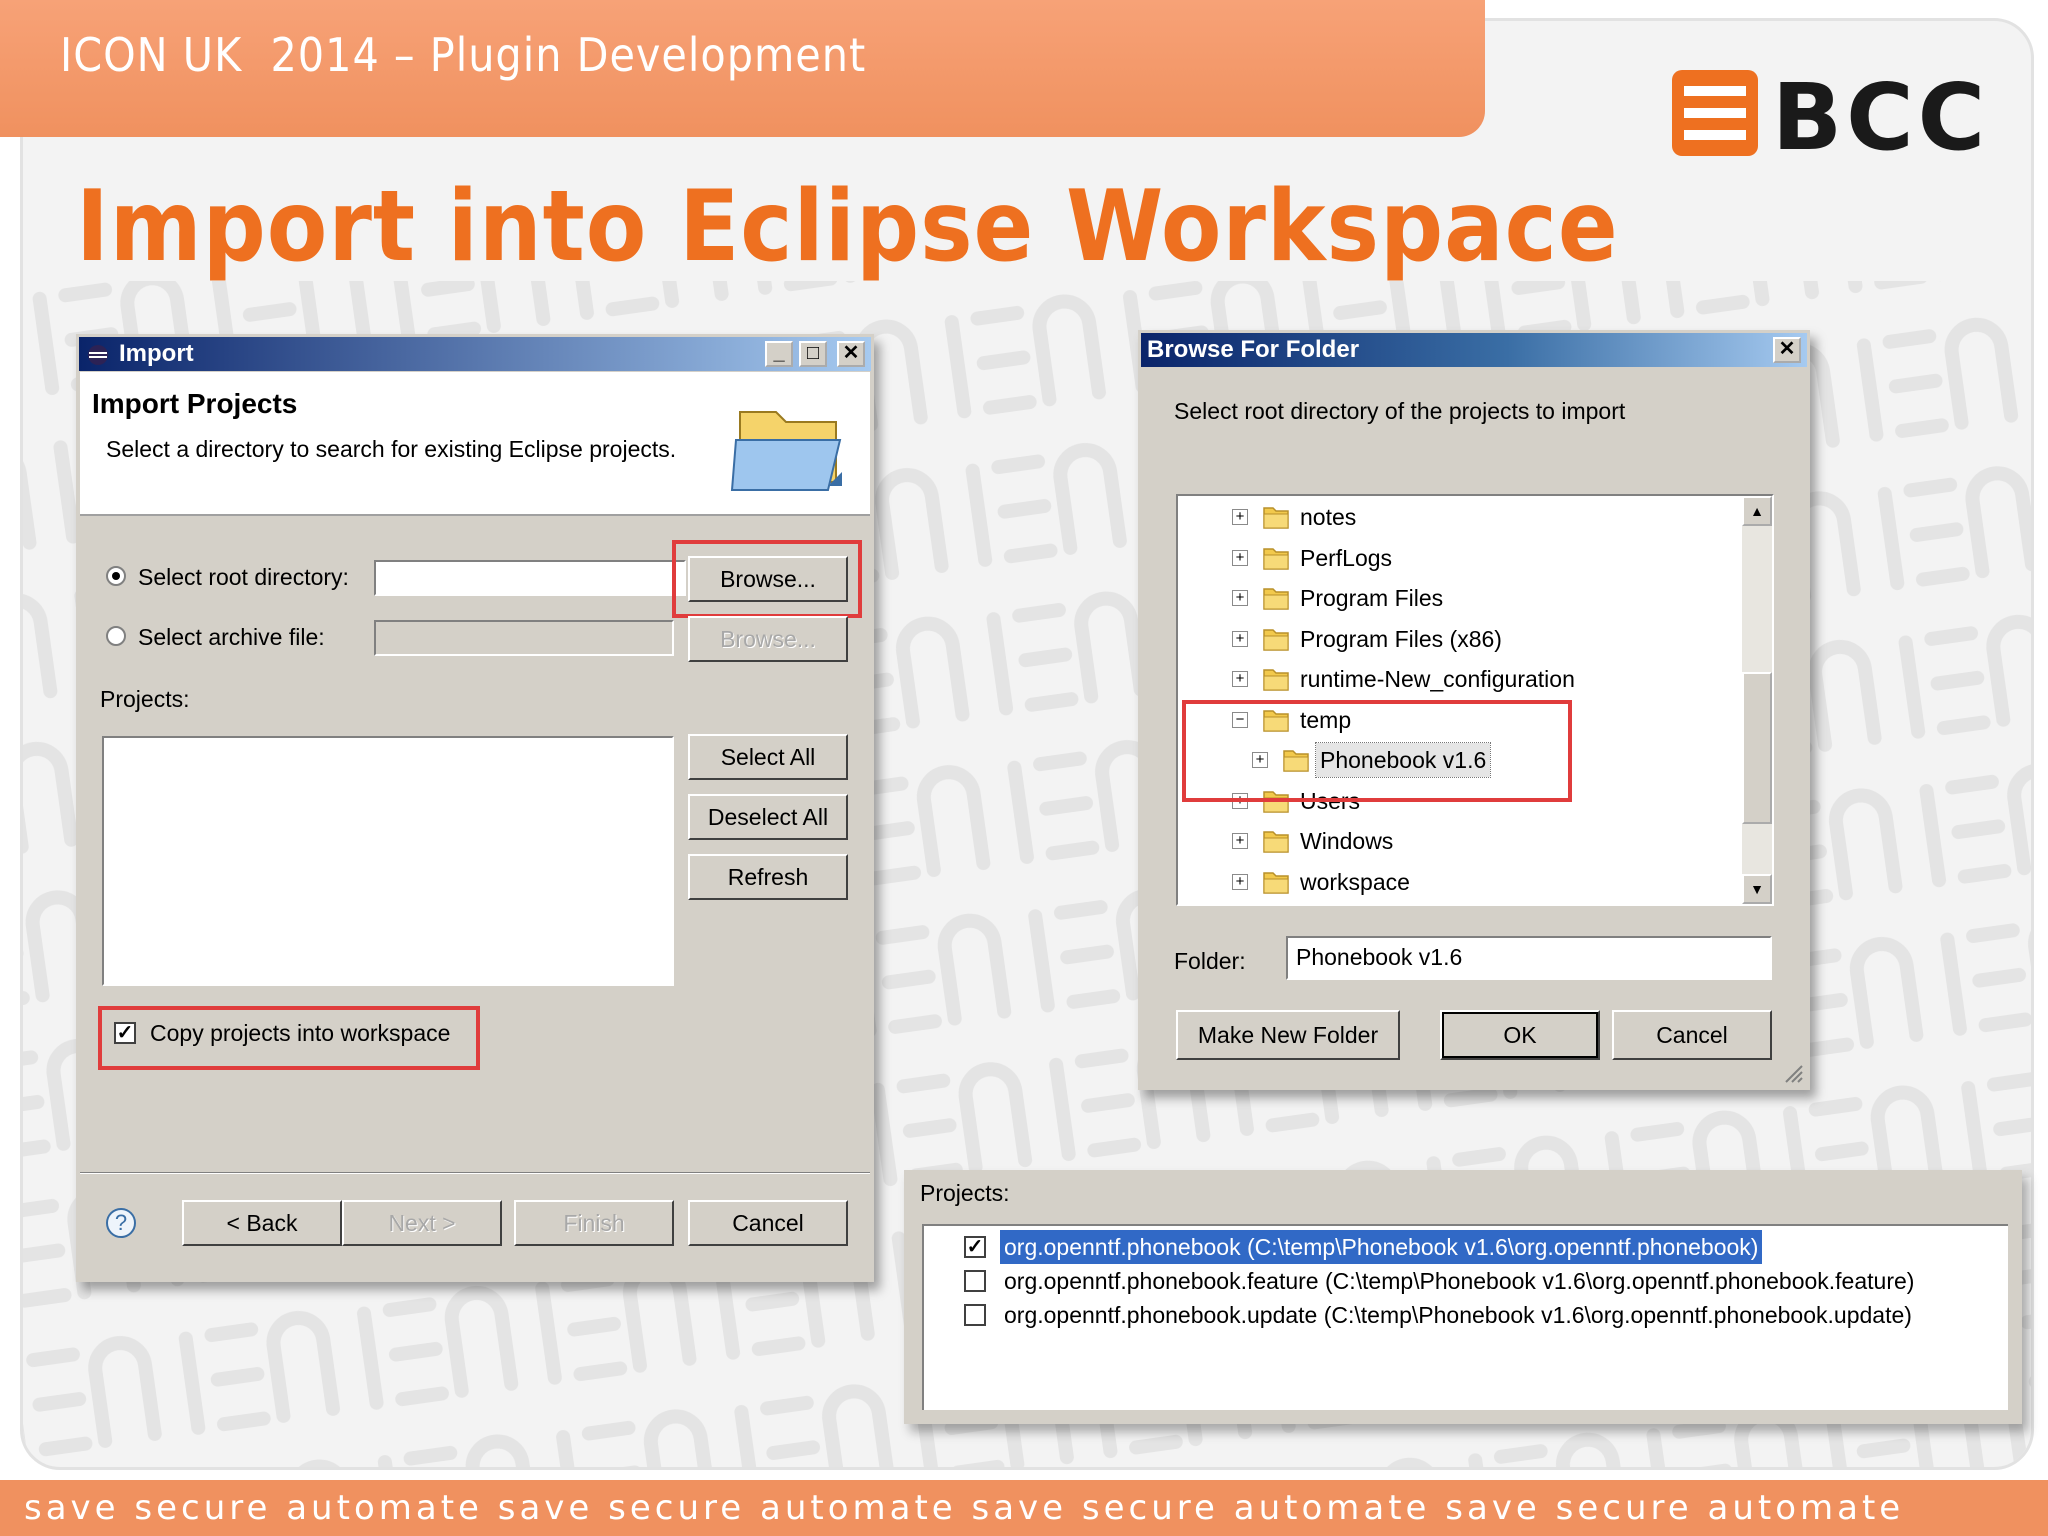 The width and height of the screenshot is (2048, 1536). I want to click on cancel-button: Cancel, so click(768, 1223).